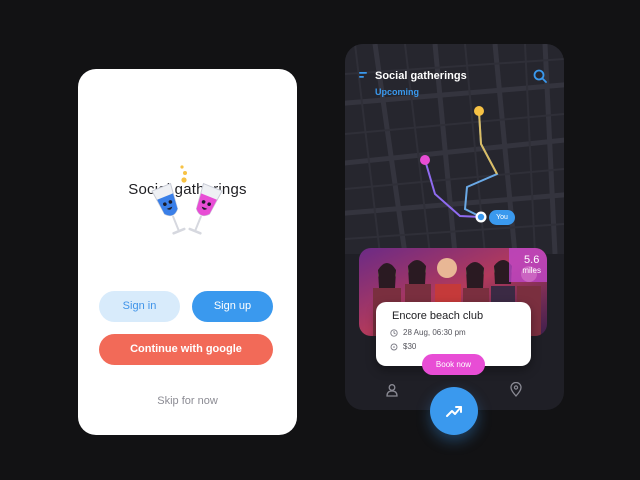 This screenshot has height=480, width=640. I want to click on tag-icon, so click(394, 346).